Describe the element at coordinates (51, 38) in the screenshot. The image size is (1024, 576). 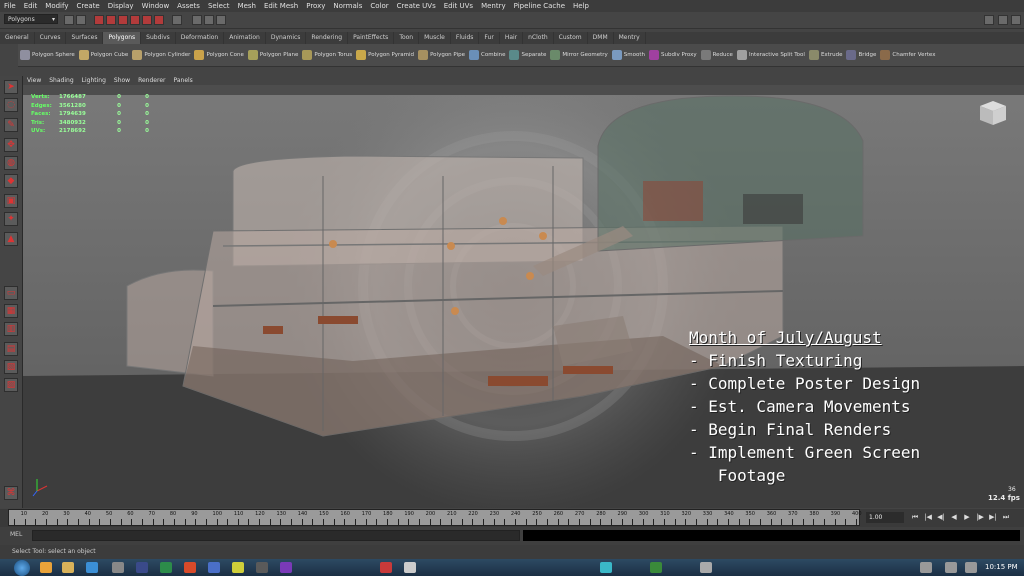
I see `tab-curves: Curves` at that location.